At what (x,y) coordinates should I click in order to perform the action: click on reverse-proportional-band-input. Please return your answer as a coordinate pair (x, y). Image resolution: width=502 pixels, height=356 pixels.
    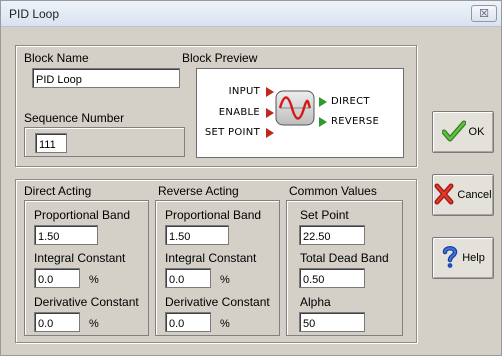
    Looking at the image, I should click on (197, 235).